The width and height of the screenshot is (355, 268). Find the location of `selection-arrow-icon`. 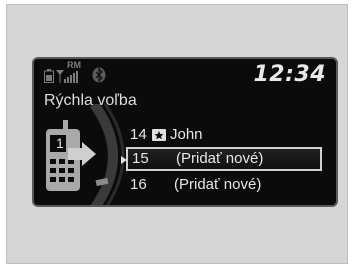

selection-arrow-icon is located at coordinates (124, 160).